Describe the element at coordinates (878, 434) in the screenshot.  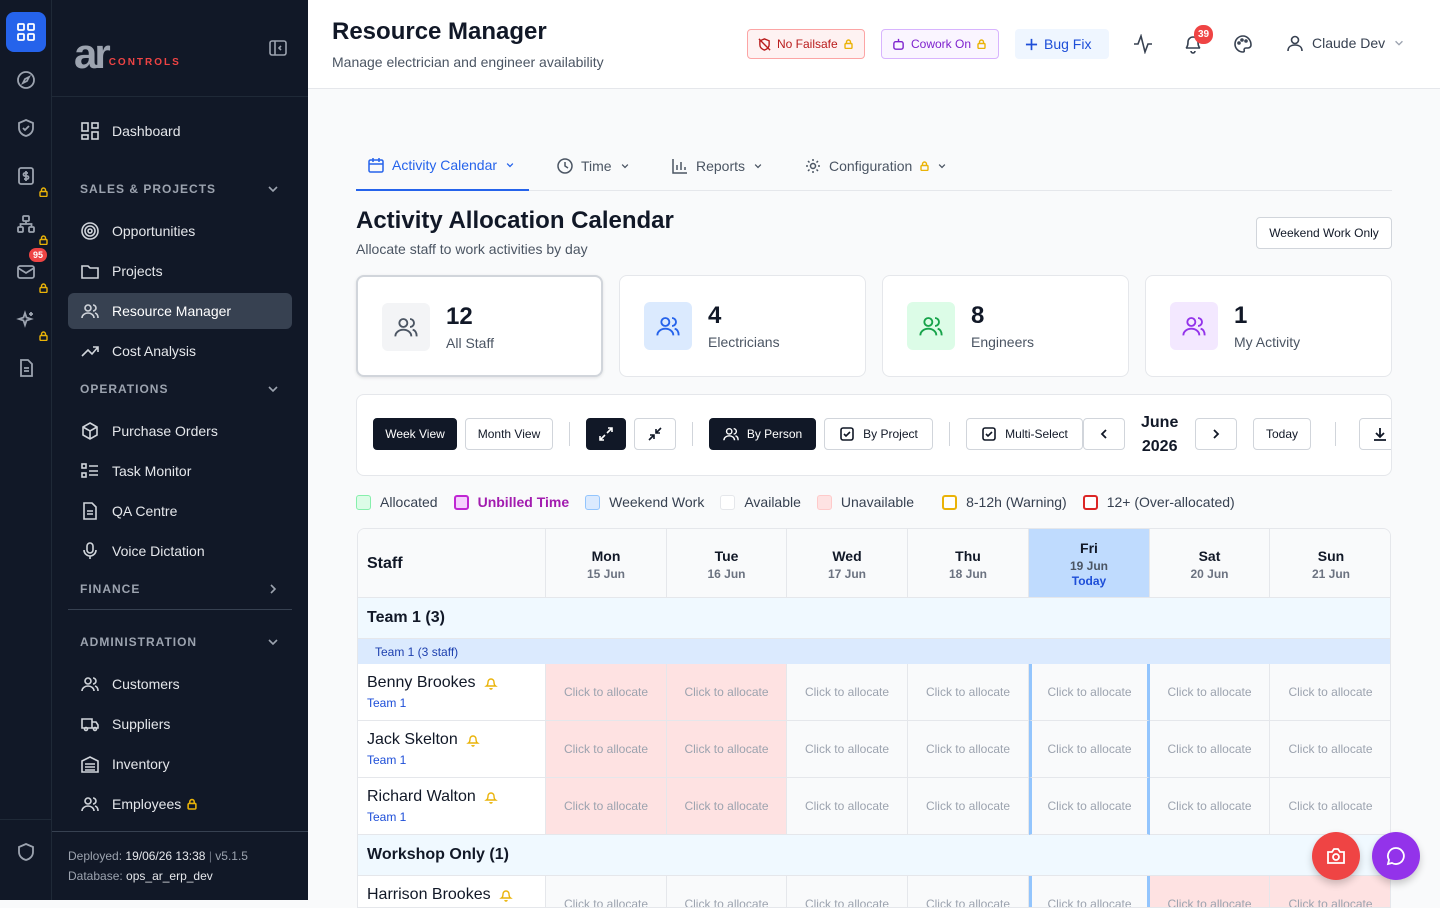
I see `by-project-button: By Project` at that location.